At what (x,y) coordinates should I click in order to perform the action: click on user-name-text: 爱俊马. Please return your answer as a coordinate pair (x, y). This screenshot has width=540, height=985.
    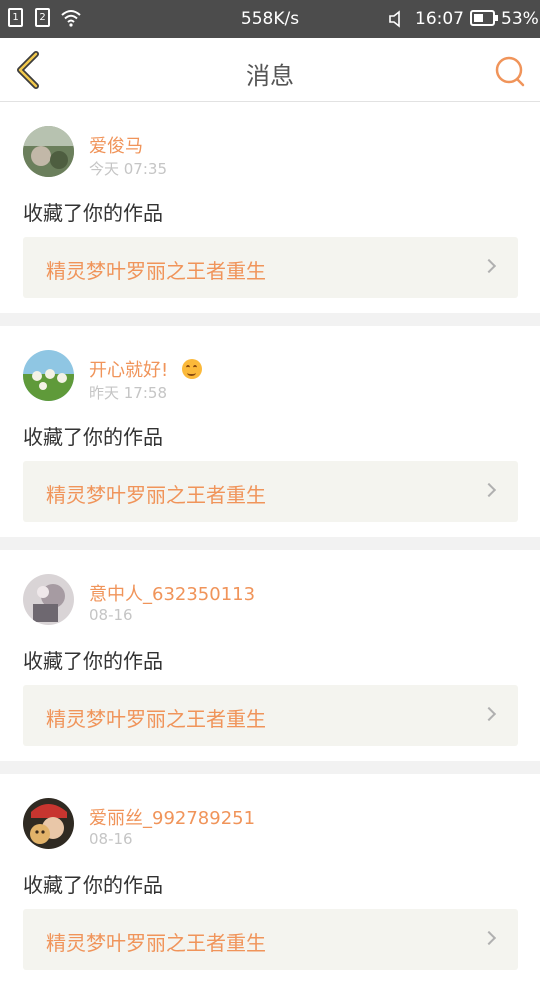
    Looking at the image, I should click on (116, 146).